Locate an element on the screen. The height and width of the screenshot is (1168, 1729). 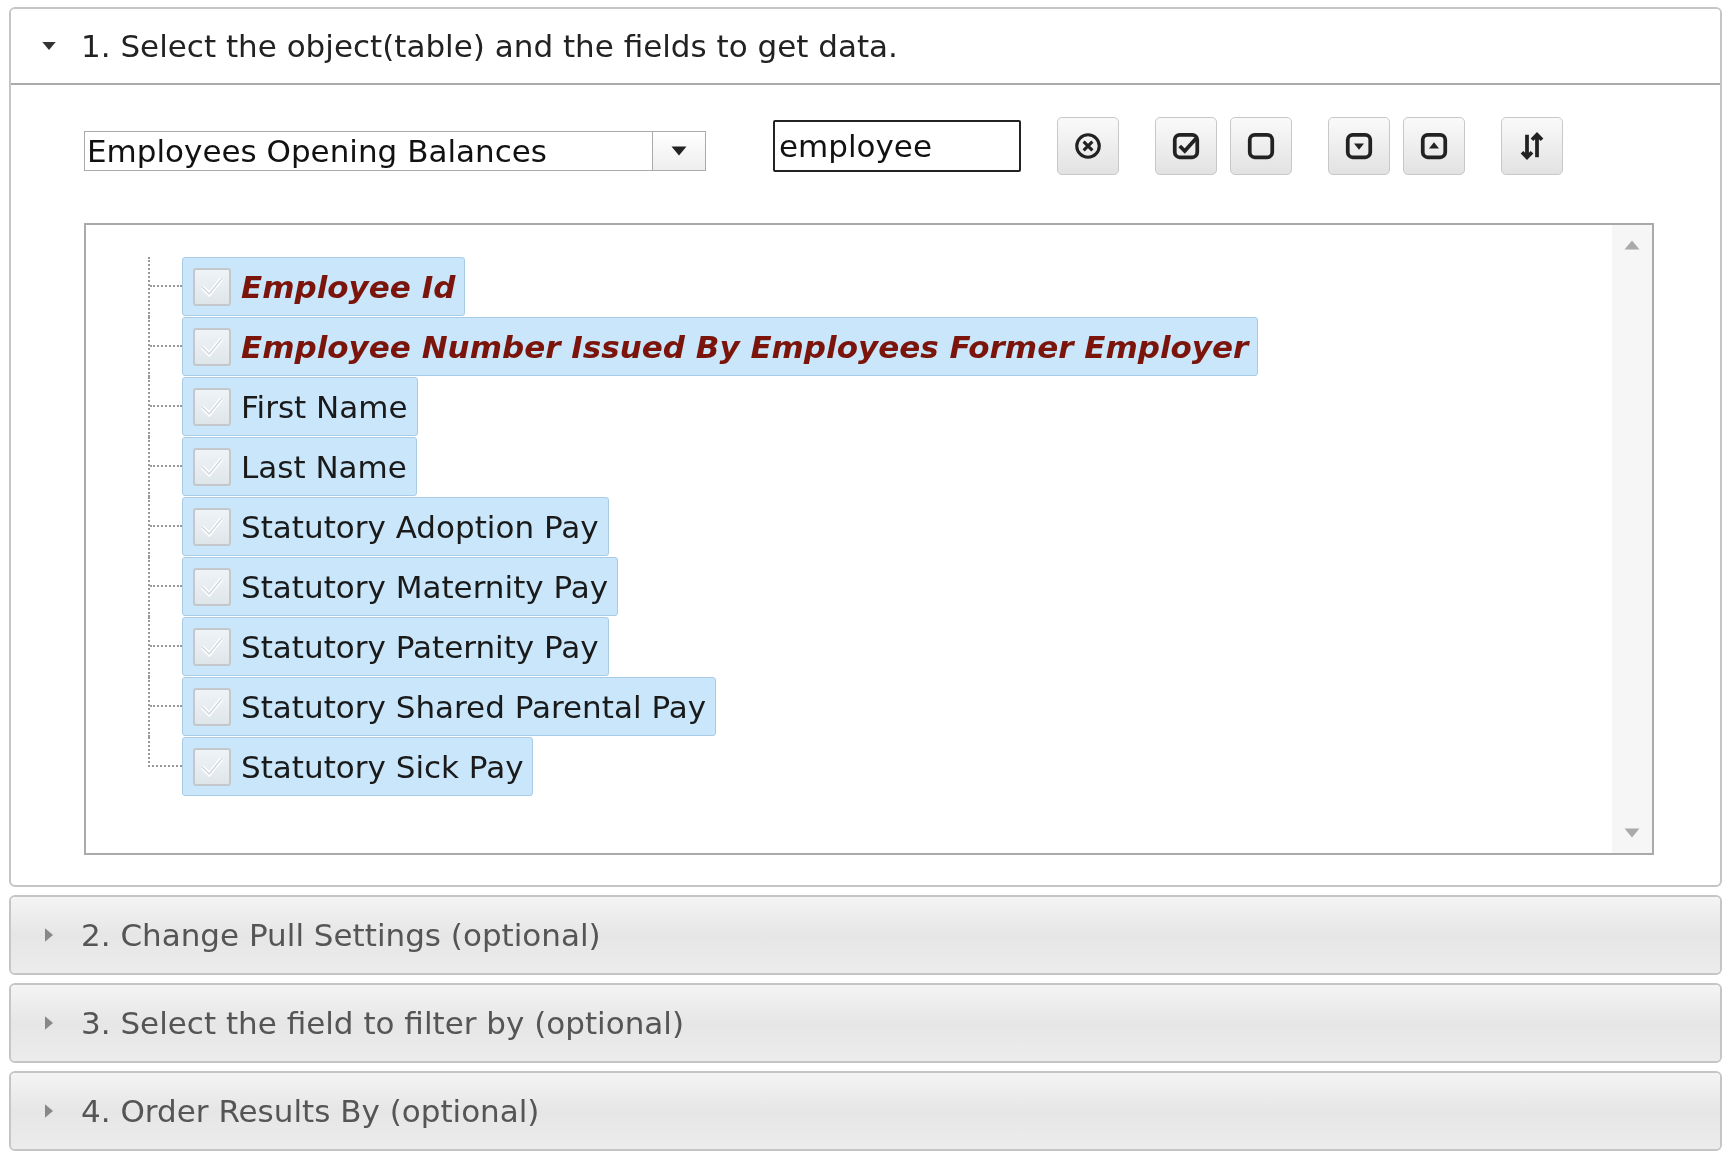
up-box-icon is located at coordinates (1434, 146).